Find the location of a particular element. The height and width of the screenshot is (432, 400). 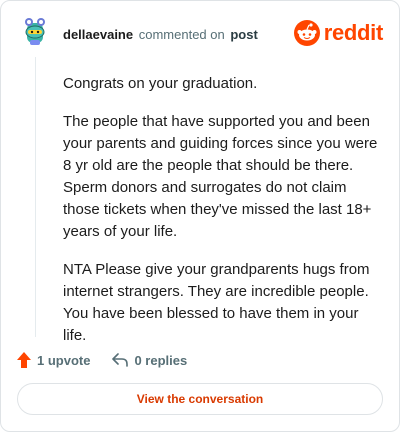

username-link: dellaevaine is located at coordinates (98, 34).